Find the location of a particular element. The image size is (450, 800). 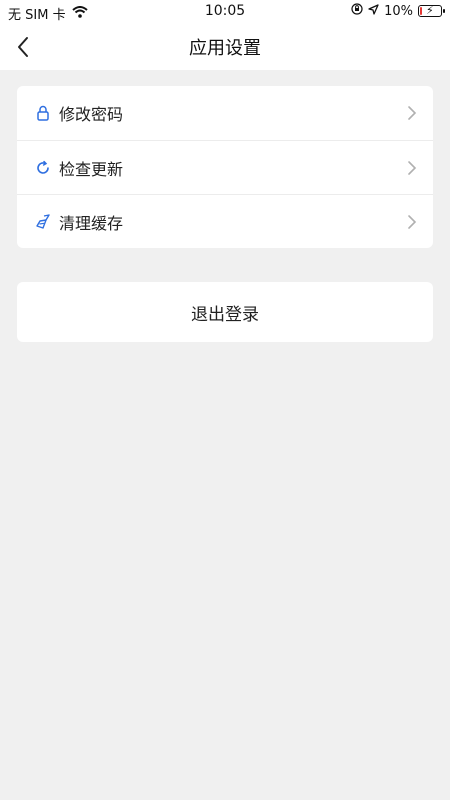

change-password-label: 修改密码 is located at coordinates (91, 114).